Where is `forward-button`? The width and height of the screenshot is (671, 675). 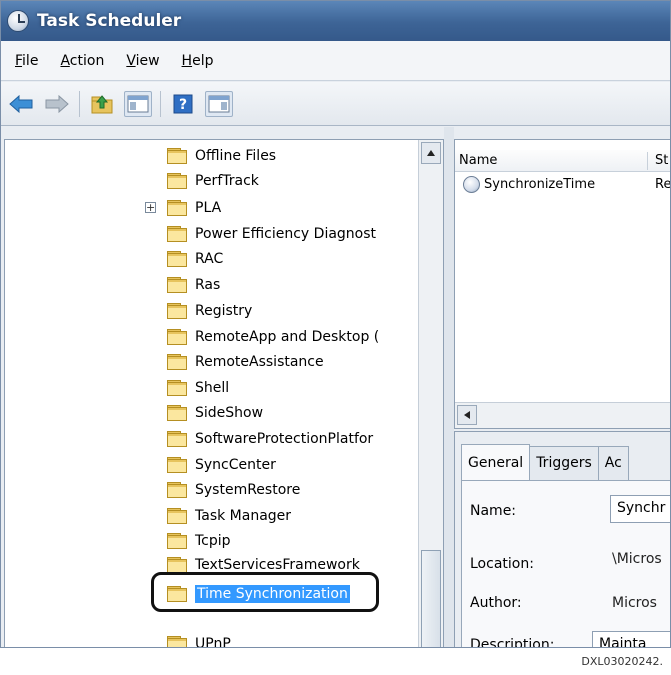
forward-button is located at coordinates (57, 104).